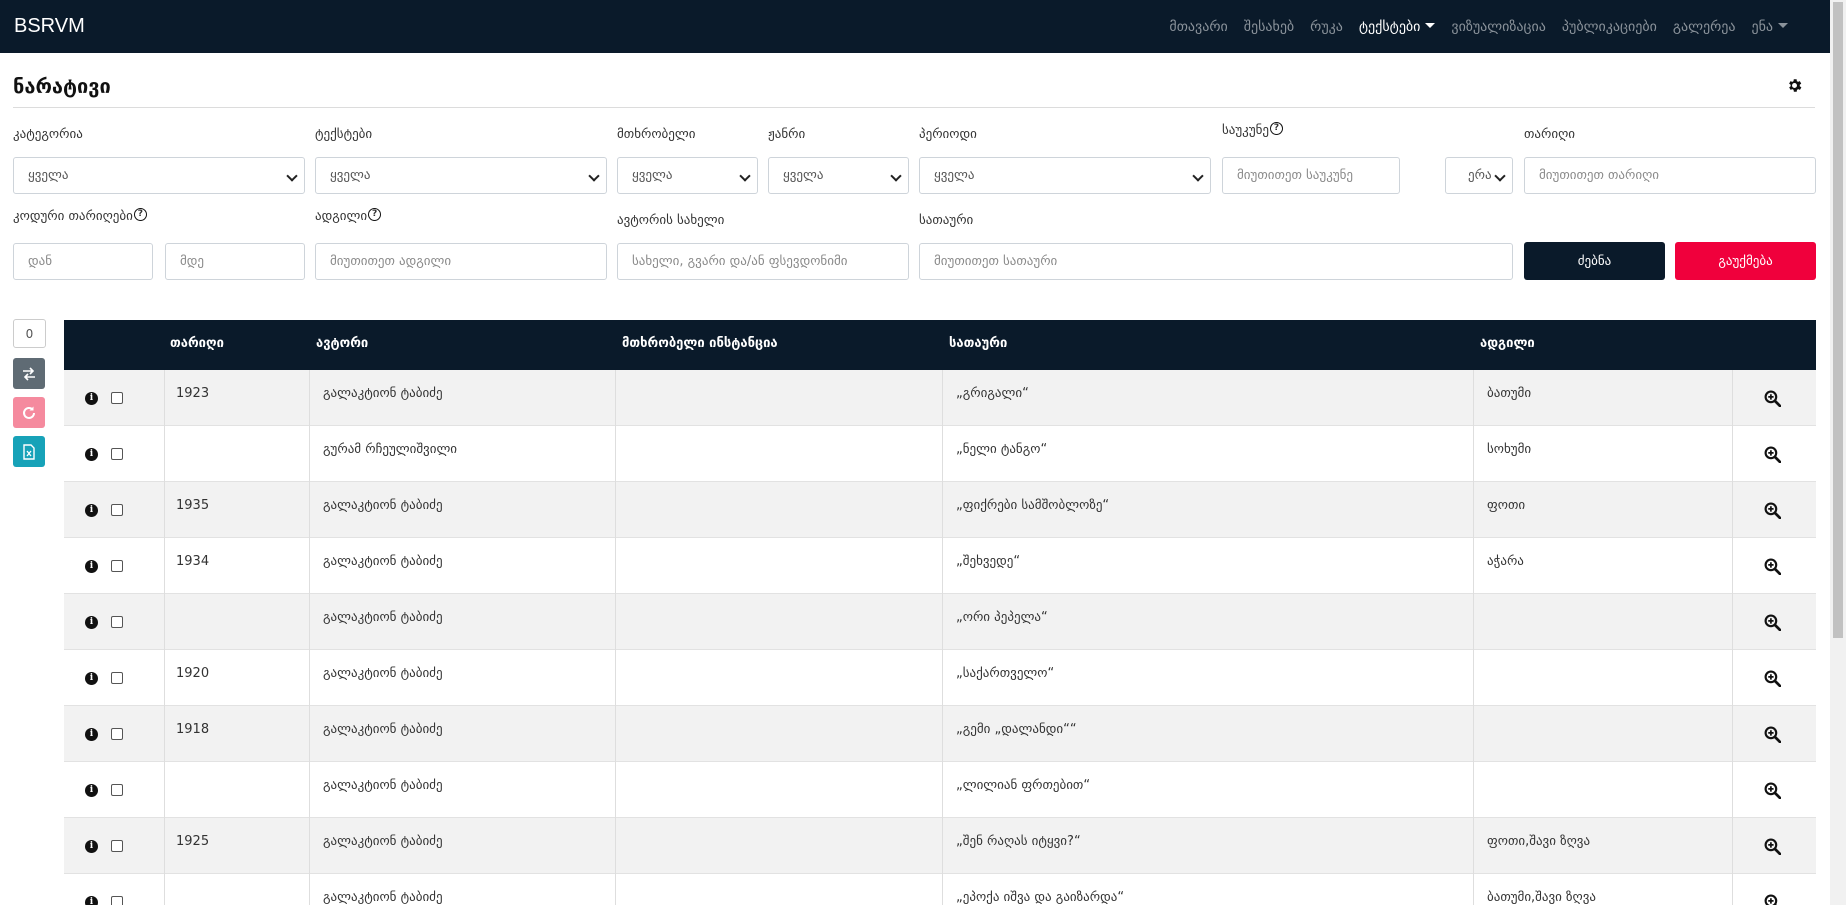 The width and height of the screenshot is (1846, 905). What do you see at coordinates (1794, 85) in the screenshot?
I see `gear-icon` at bounding box center [1794, 85].